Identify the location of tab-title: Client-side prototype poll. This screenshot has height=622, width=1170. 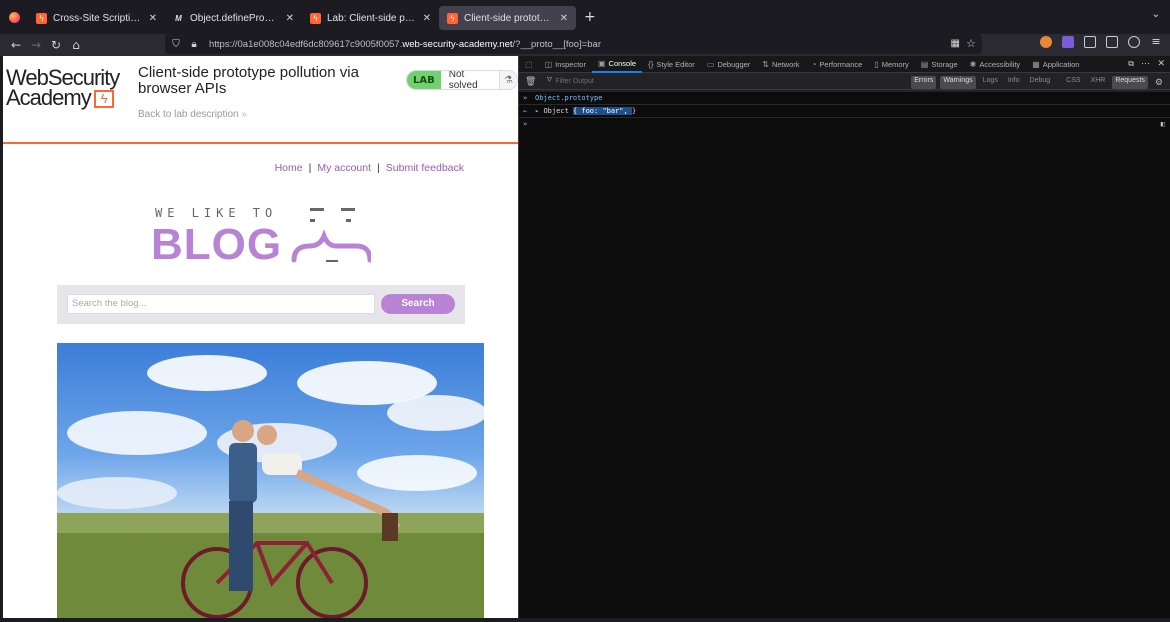
(509, 18).